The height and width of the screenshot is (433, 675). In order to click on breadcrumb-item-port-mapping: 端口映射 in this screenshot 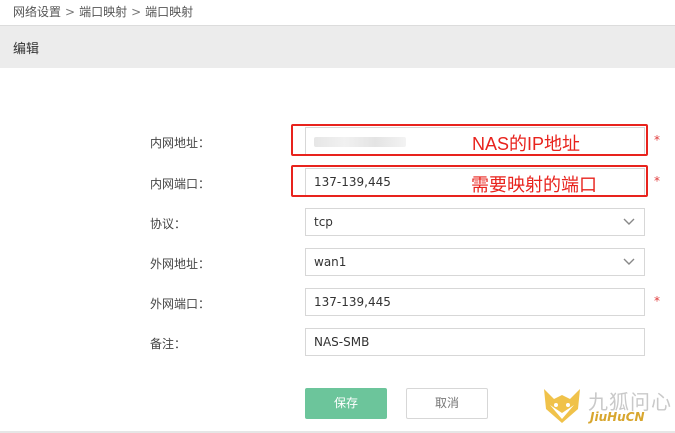, I will do `click(103, 11)`.